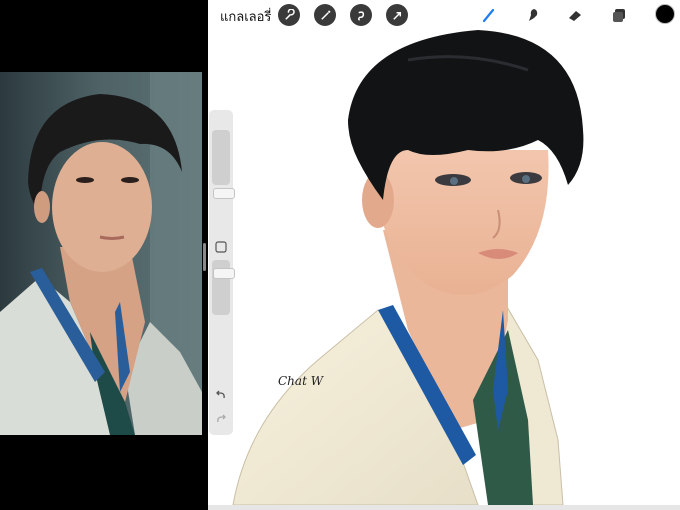 The width and height of the screenshot is (680, 510). Describe the element at coordinates (245, 16) in the screenshot. I see `gallery-button: แกลเลอรี่` at that location.